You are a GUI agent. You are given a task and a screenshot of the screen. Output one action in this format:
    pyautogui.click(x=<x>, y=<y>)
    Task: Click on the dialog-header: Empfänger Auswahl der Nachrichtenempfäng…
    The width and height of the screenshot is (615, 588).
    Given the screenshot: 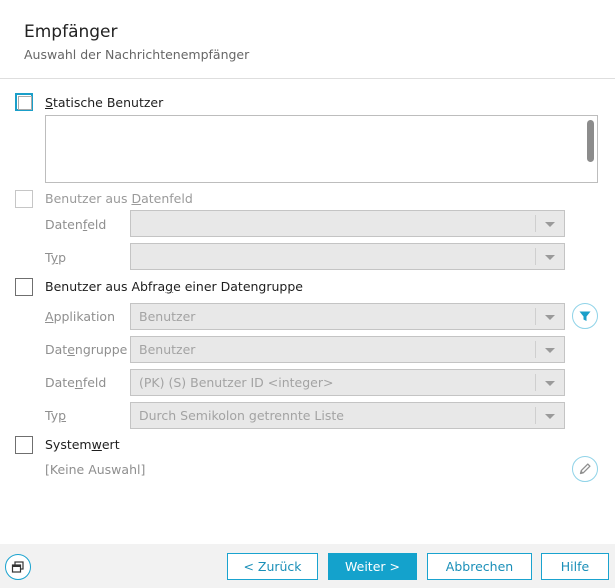 What is the action you would take?
    pyautogui.click(x=307, y=39)
    